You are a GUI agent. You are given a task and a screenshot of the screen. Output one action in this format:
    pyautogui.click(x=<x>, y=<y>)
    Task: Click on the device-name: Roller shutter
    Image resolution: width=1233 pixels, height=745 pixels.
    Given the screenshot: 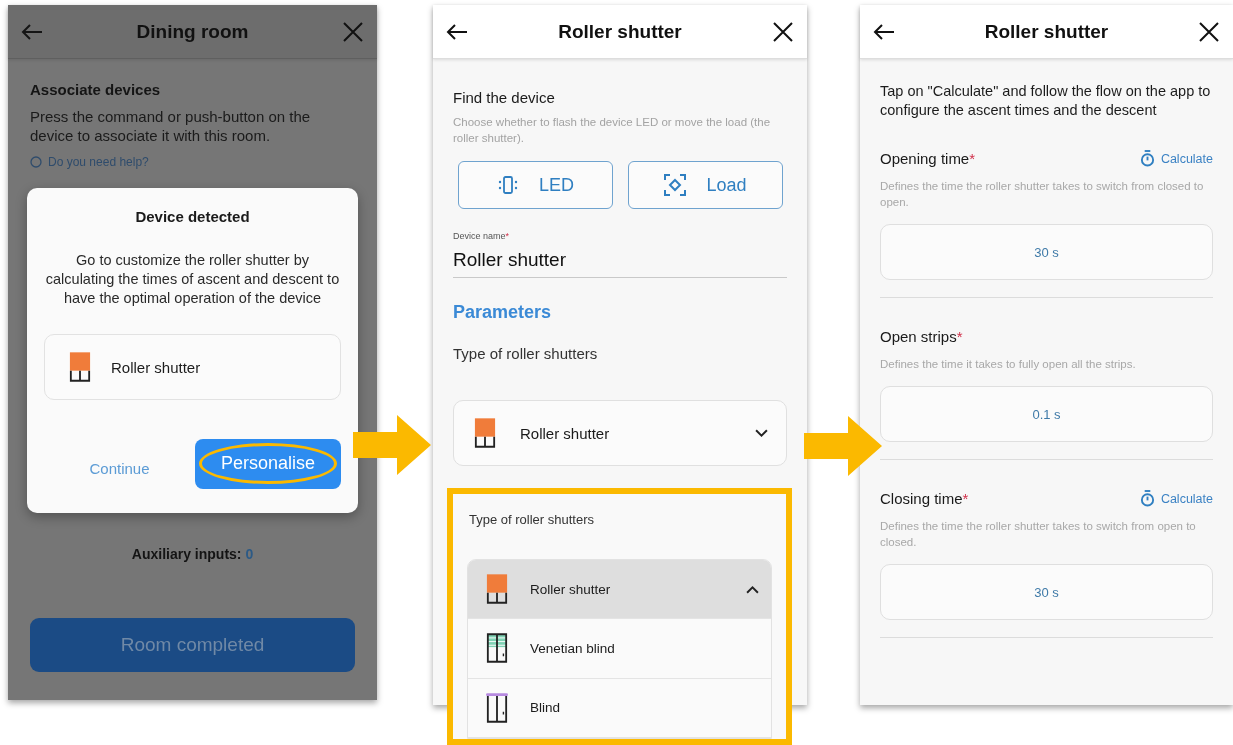 What is the action you would take?
    pyautogui.click(x=156, y=367)
    